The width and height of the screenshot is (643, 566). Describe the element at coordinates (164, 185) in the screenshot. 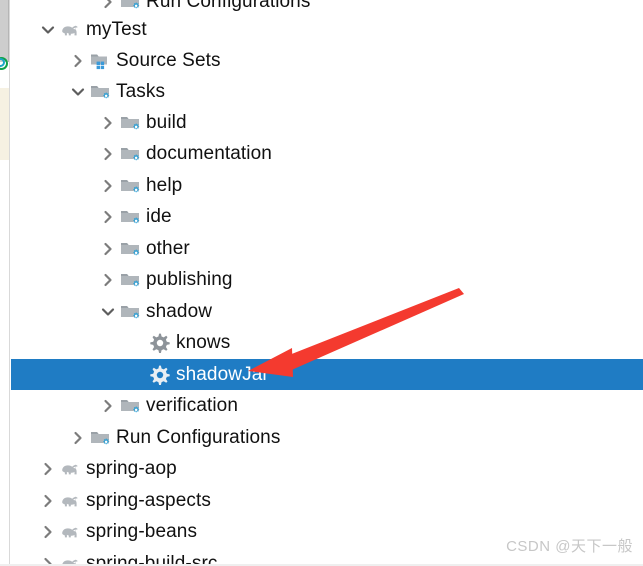

I see `tree-row-label: help` at that location.